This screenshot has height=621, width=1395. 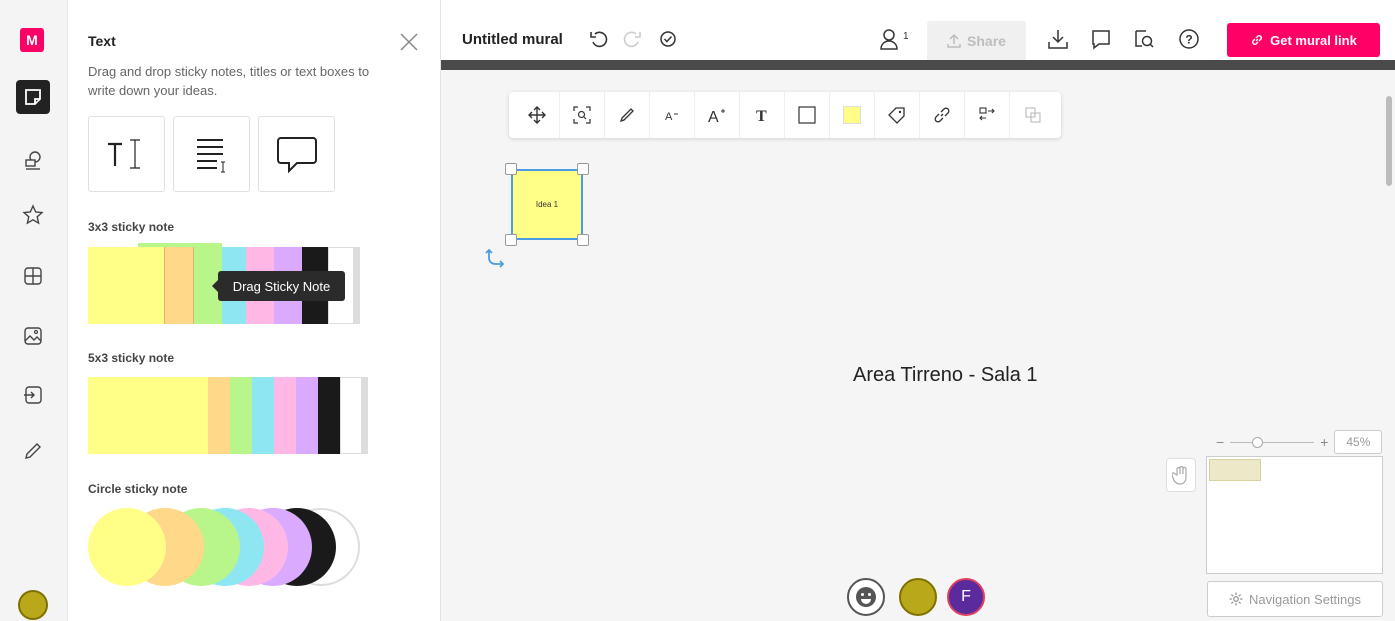 I want to click on image-icon, so click(x=33, y=336).